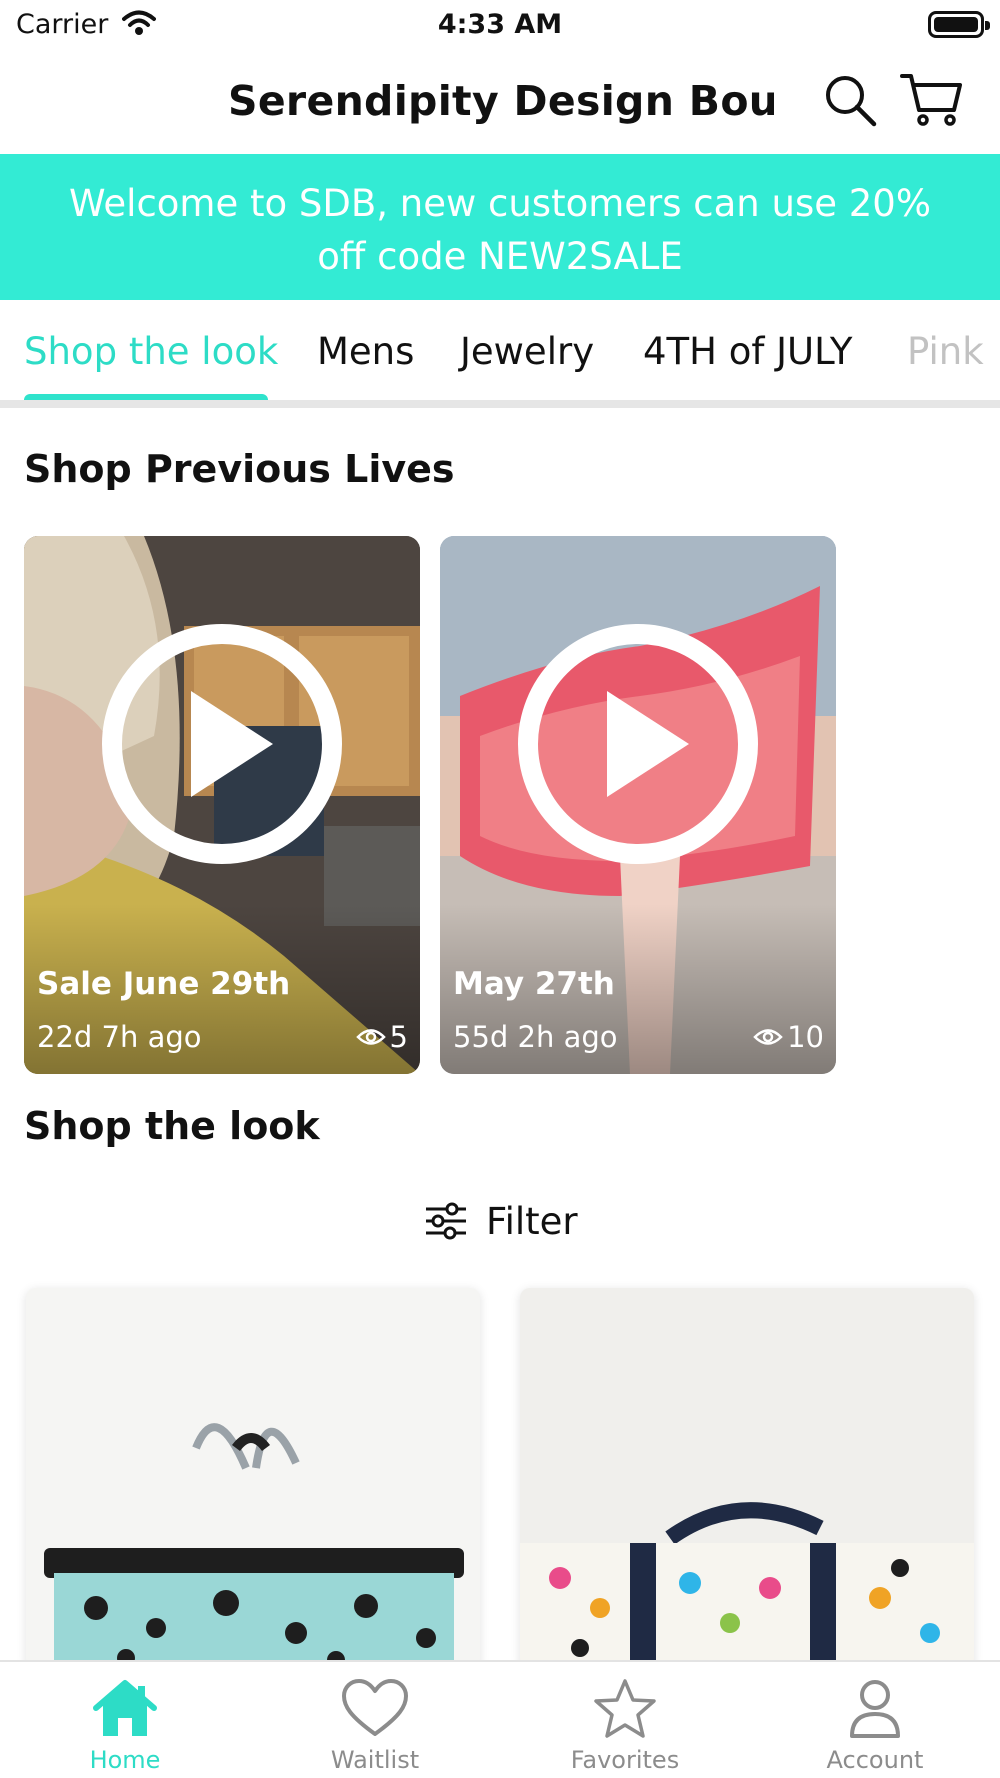 Image resolution: width=1000 pixels, height=1778 pixels. What do you see at coordinates (239, 469) in the screenshot?
I see `previous-lives-heading: Shop Previous Lives` at bounding box center [239, 469].